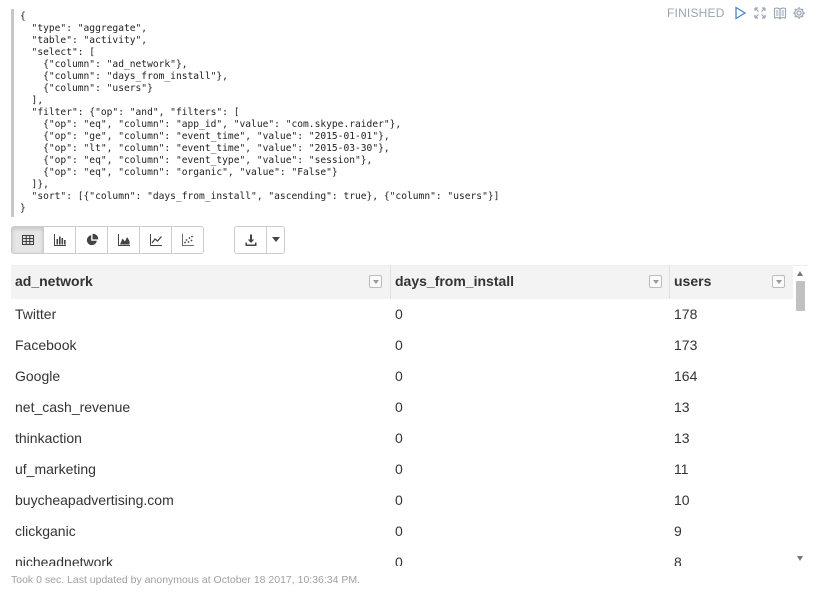 This screenshot has height=595, width=821. I want to click on table-row: thinkaction 0 13, so click(402, 439).